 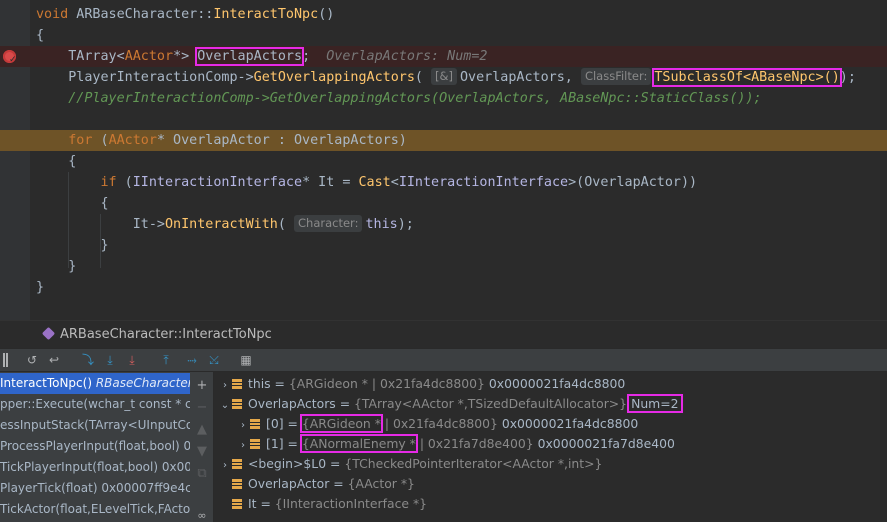 I want to click on stack-frame: InteractToNpc() RBaseCharacter., so click(x=95, y=383).